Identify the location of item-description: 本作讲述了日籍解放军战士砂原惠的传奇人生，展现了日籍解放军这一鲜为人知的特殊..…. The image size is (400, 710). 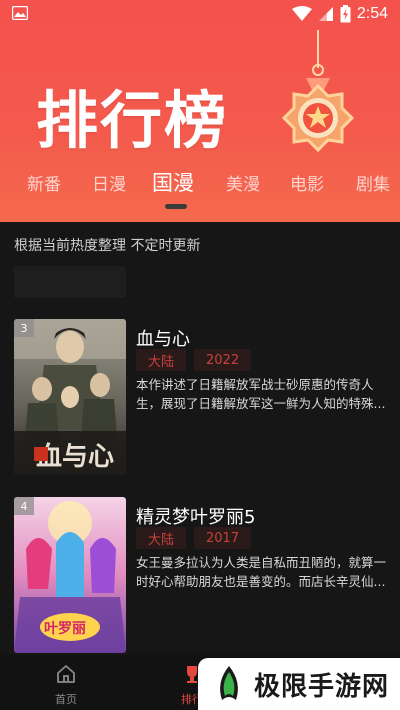
(261, 394).